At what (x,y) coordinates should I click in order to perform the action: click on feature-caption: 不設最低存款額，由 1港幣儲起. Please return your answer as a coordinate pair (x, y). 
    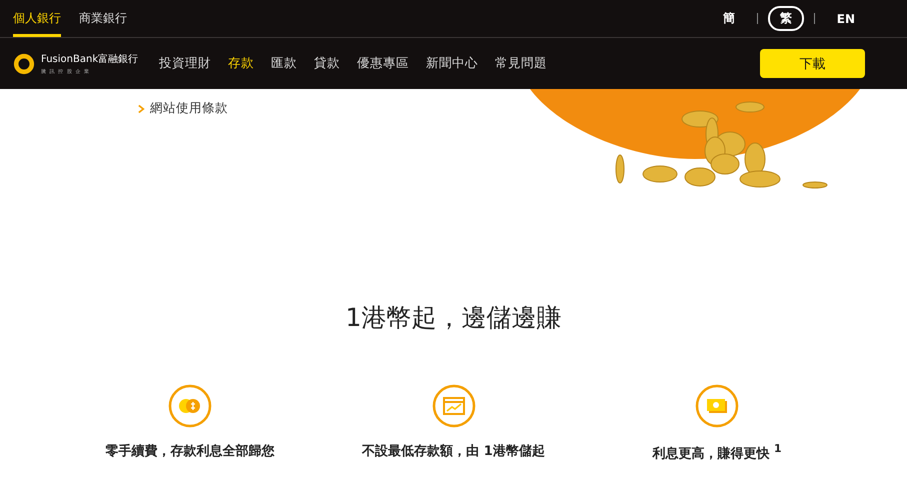
    Looking at the image, I should click on (453, 451).